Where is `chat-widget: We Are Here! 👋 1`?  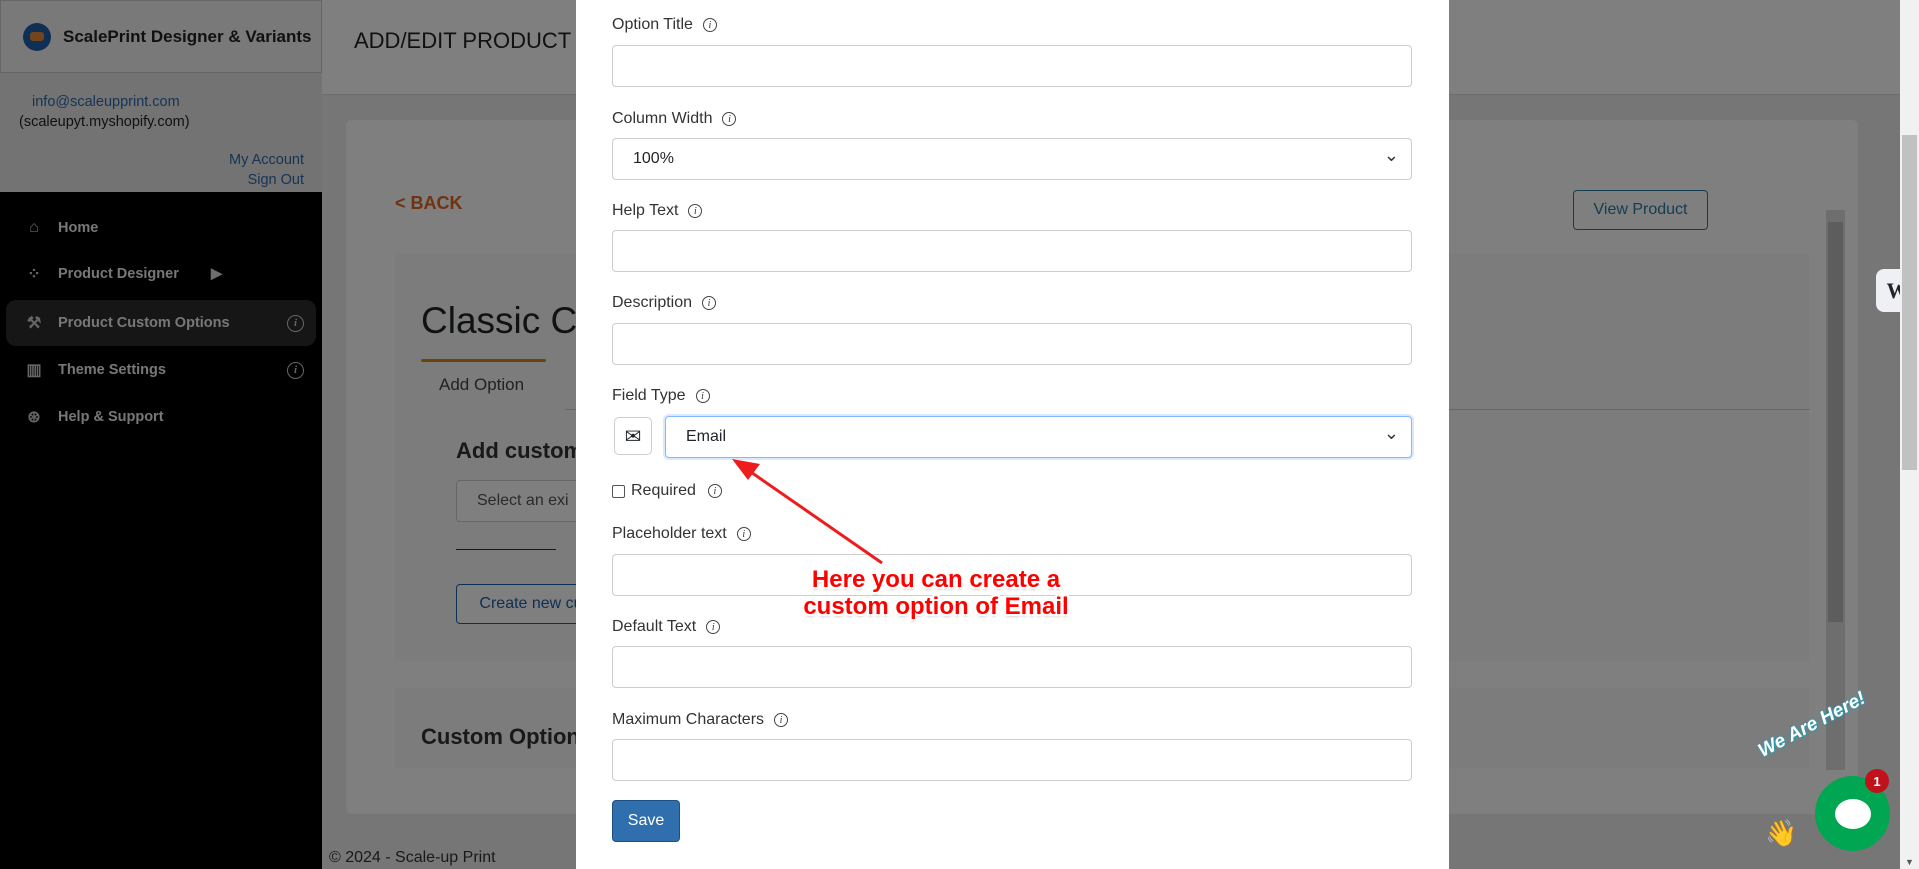
chat-widget: We Are Here! 👋 1 is located at coordinates (1837, 778).